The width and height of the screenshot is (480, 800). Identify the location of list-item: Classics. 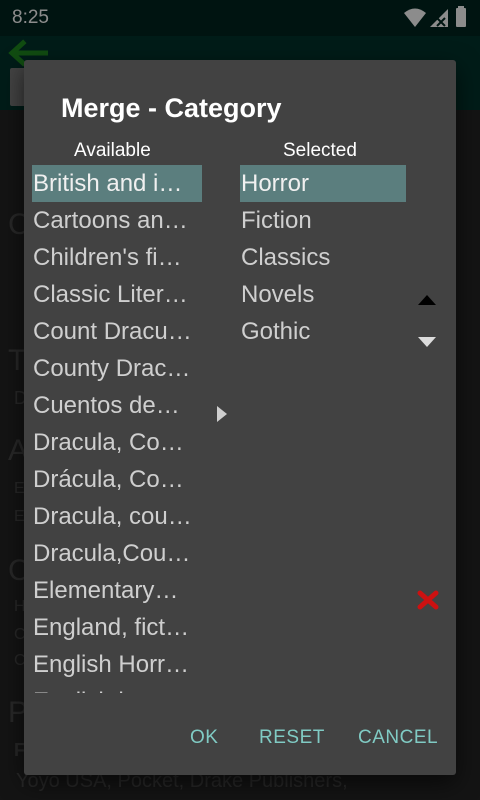
(323, 257).